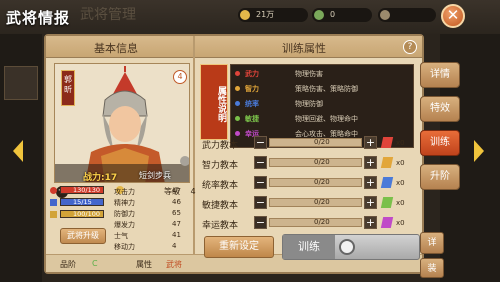 The width and height of the screenshot is (500, 282). Describe the element at coordinates (311, 143) in the screenshot. I see `training-row-strength: 武力教本 − 0/20 + x0` at that location.